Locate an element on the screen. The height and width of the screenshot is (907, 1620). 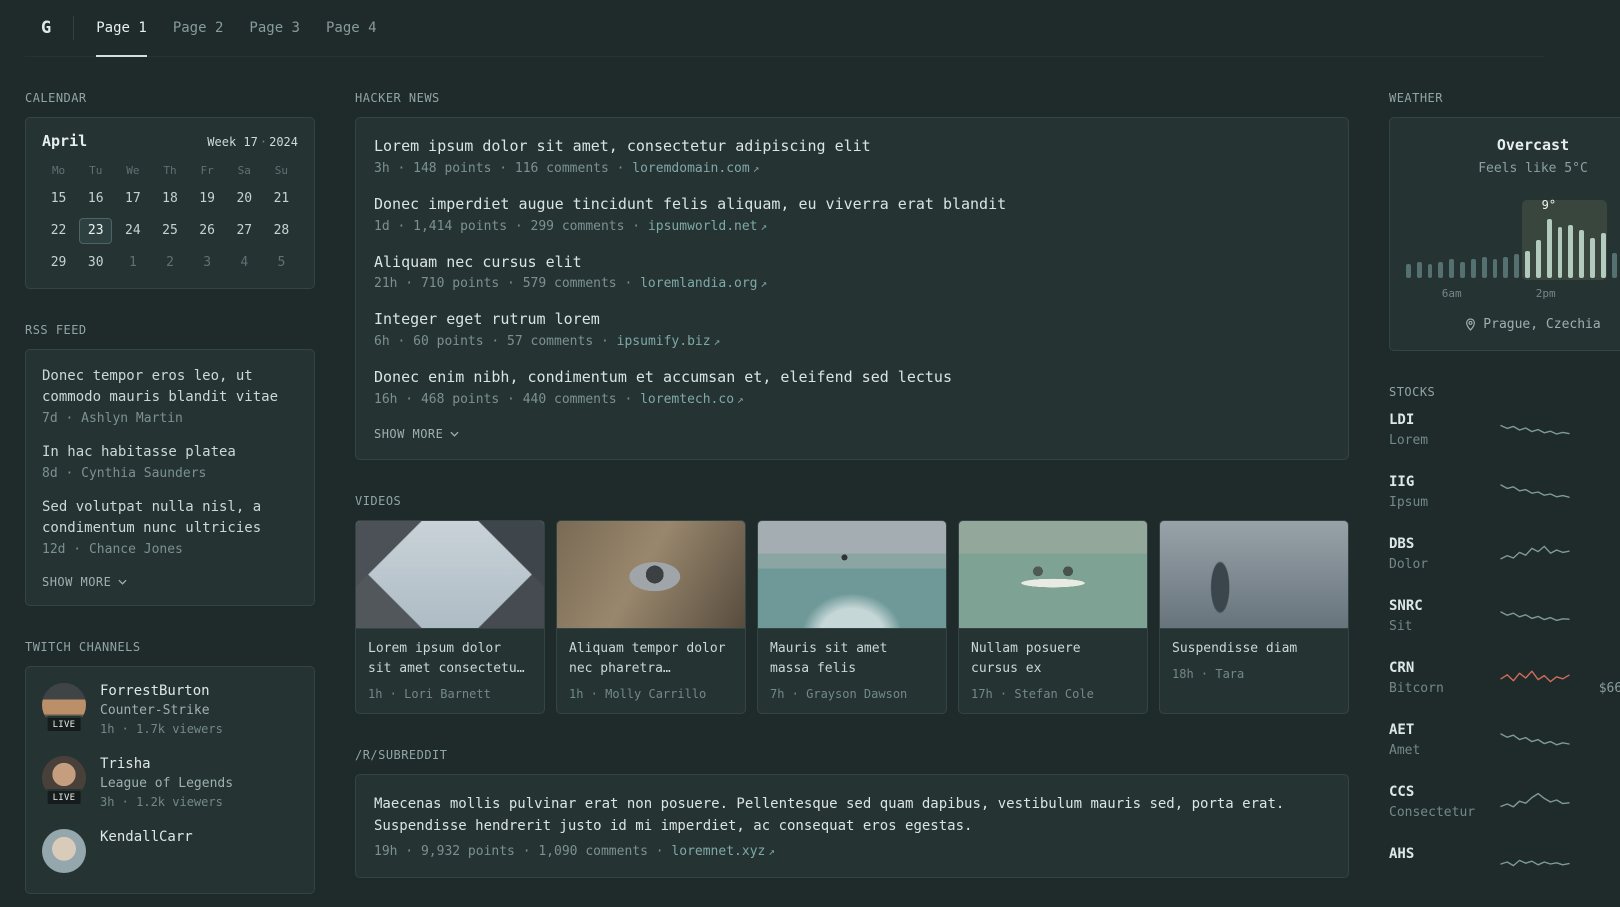
stock-id: SNRC Sit is located at coordinates (1444, 616).